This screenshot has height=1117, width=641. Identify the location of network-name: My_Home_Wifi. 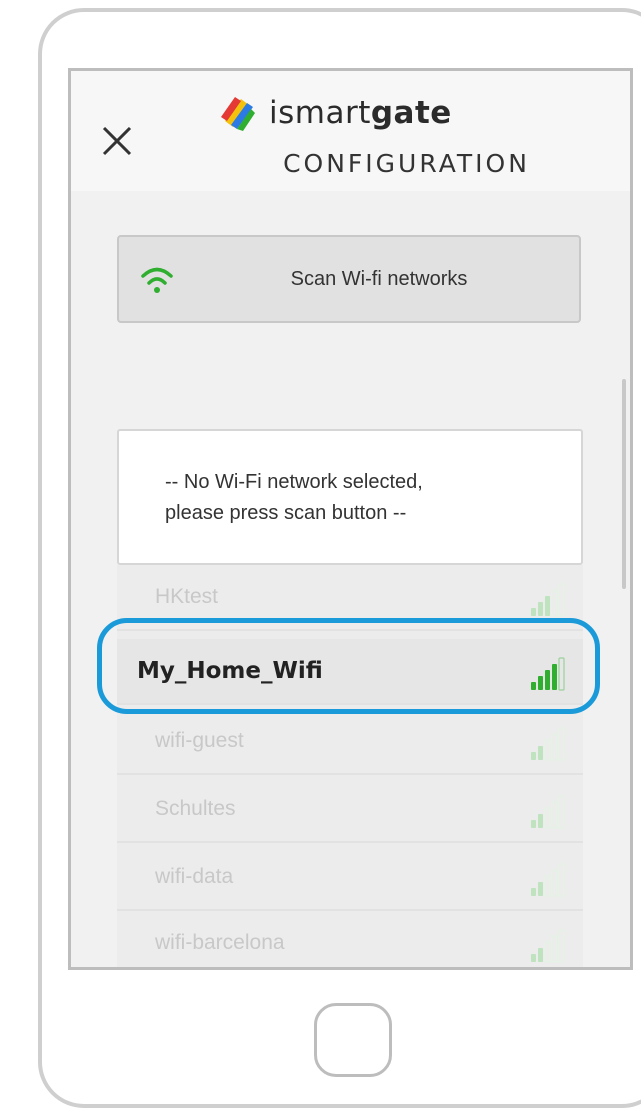
(230, 671).